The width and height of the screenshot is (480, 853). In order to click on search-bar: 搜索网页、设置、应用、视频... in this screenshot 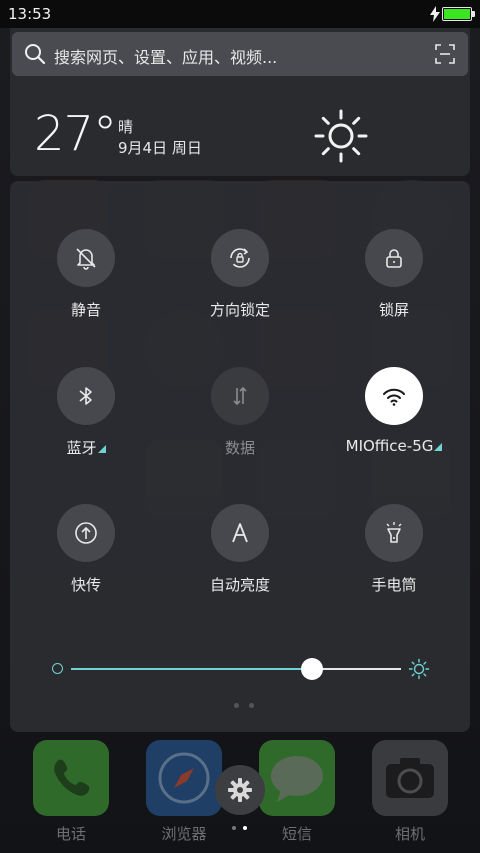, I will do `click(240, 54)`.